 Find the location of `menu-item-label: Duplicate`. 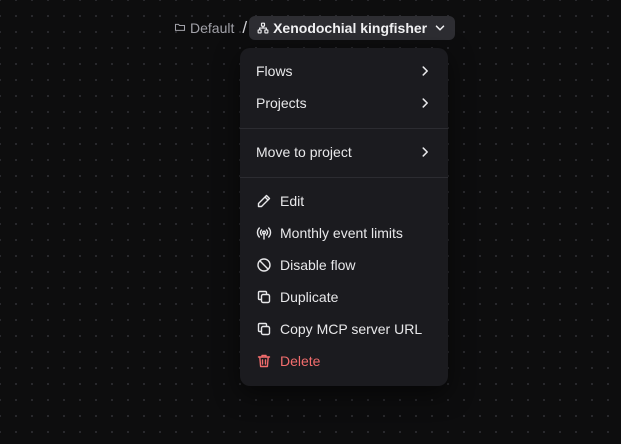

menu-item-label: Duplicate is located at coordinates (309, 297).